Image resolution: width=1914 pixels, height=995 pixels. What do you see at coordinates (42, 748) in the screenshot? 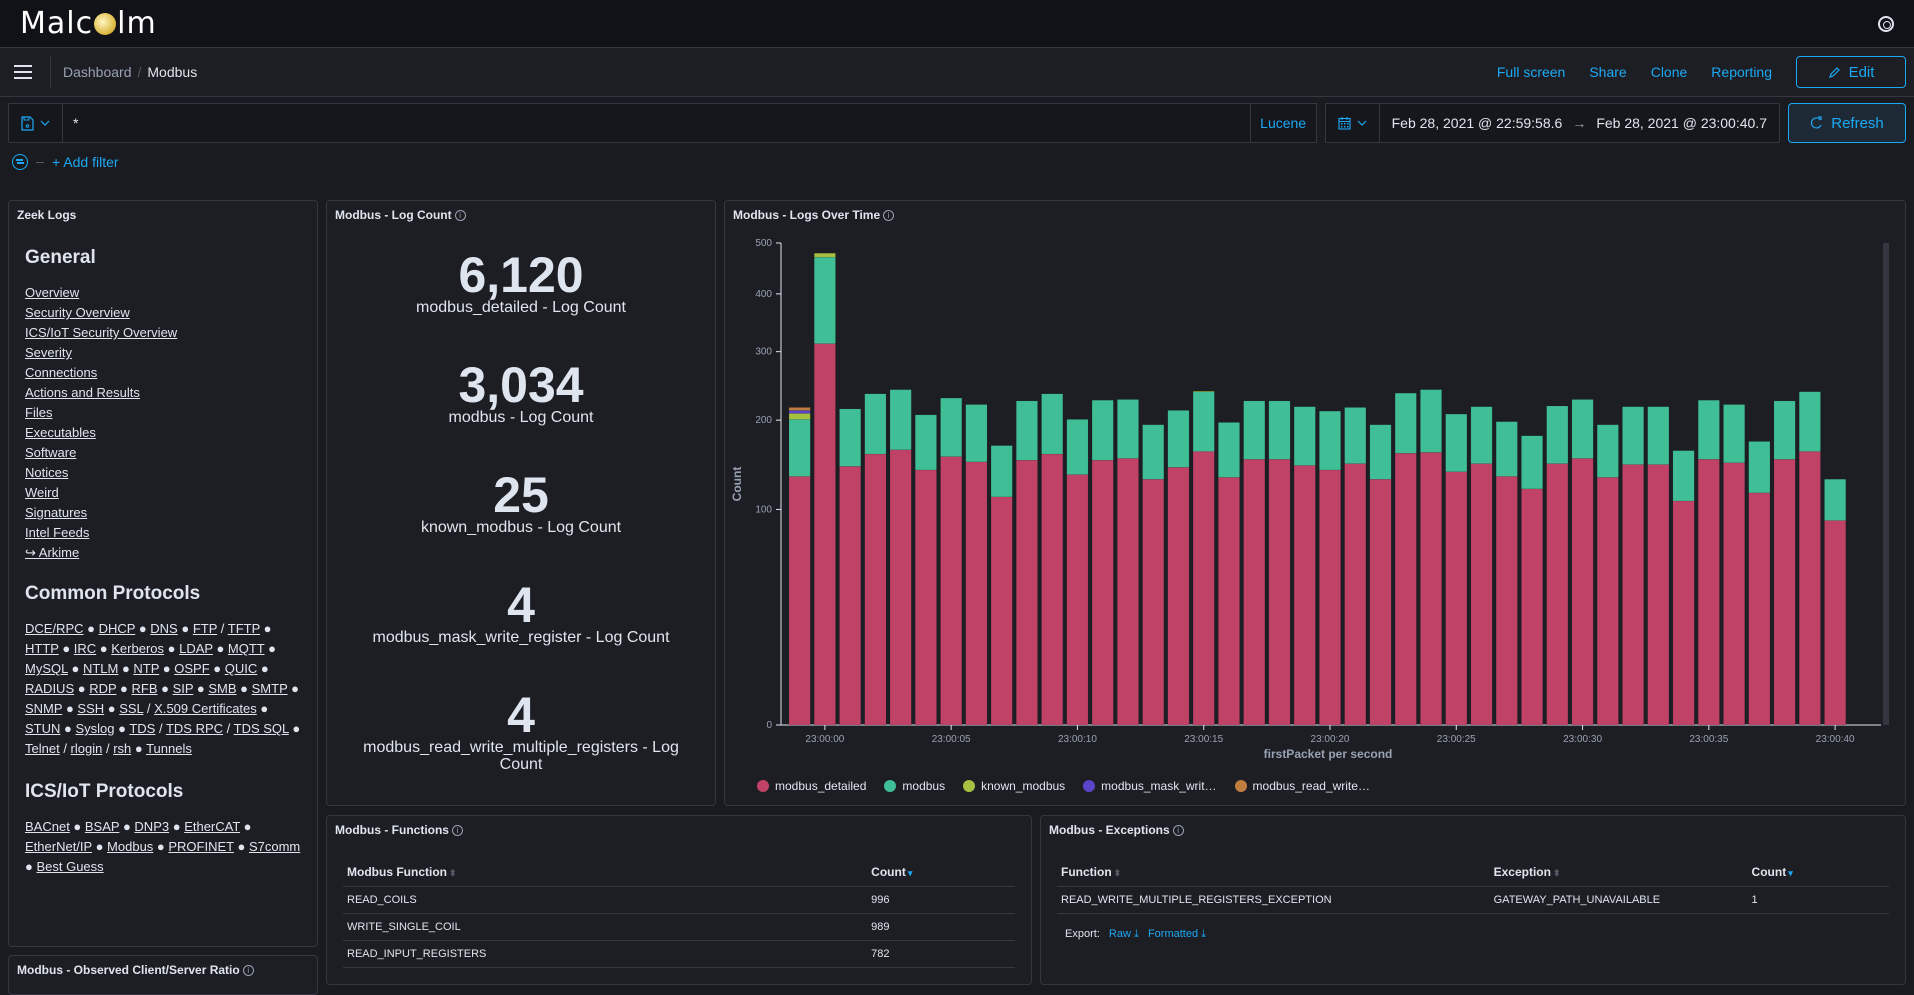
I see `protocol-link-telnet: Telnet` at bounding box center [42, 748].